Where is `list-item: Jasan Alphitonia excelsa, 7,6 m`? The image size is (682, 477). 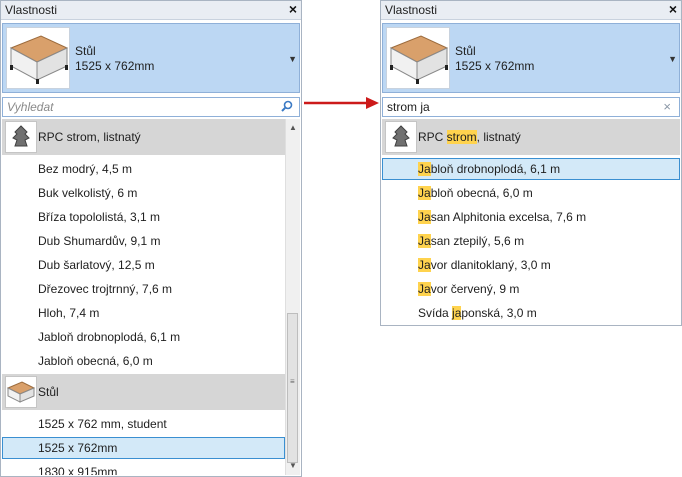 list-item: Jasan Alphitonia excelsa, 7,6 m is located at coordinates (531, 217).